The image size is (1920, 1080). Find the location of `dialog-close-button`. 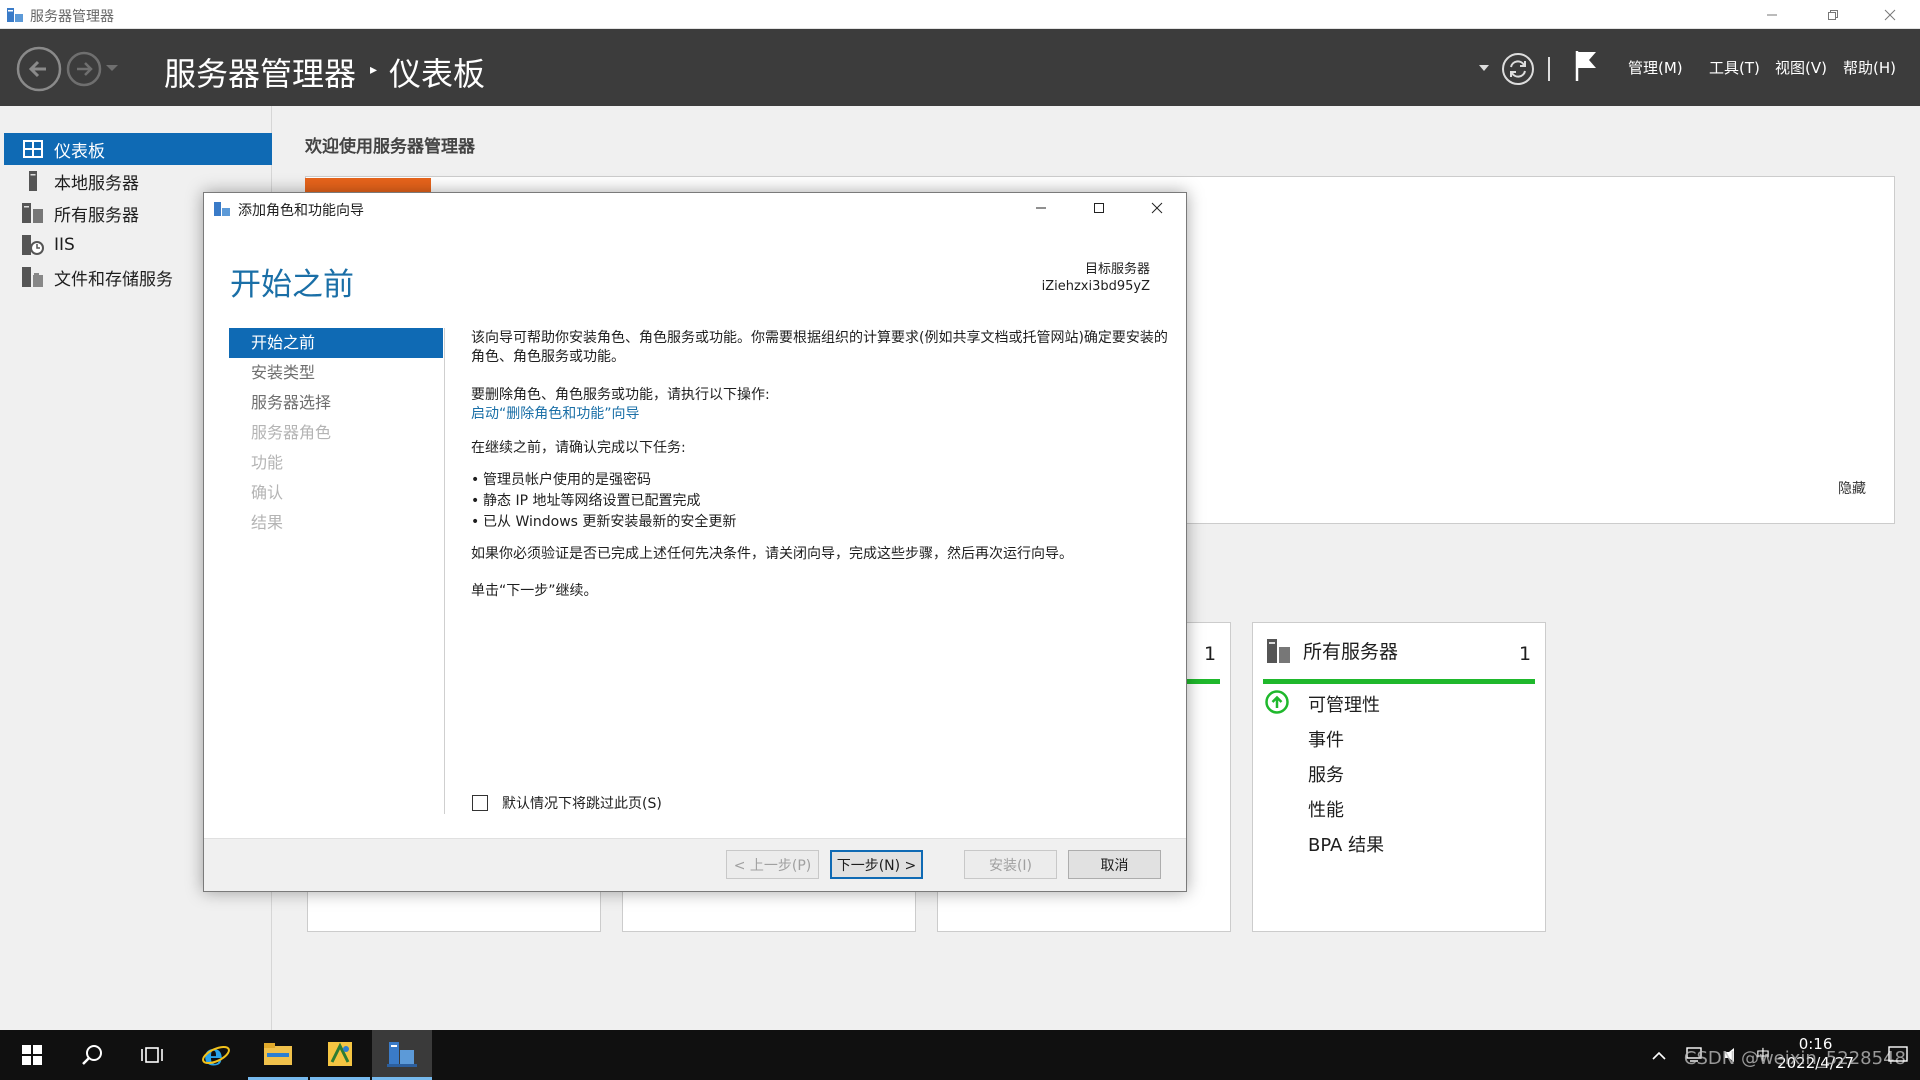

dialog-close-button is located at coordinates (1157, 208).